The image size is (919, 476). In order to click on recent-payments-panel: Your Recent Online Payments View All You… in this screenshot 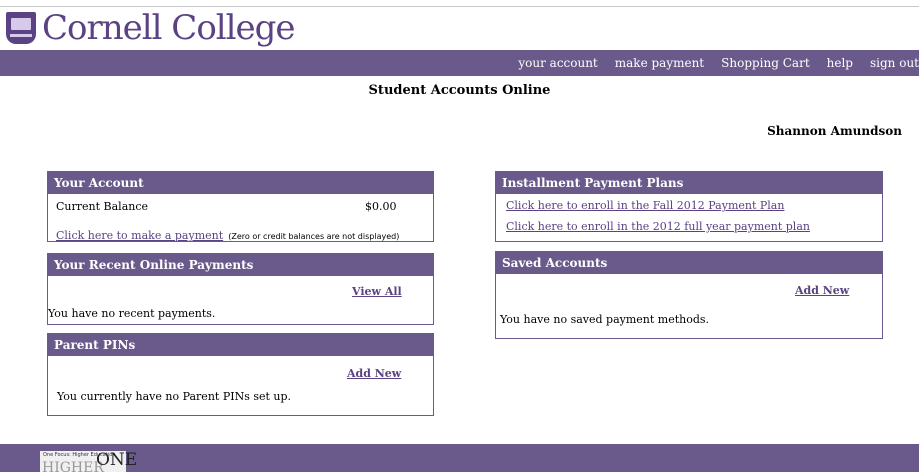, I will do `click(240, 289)`.